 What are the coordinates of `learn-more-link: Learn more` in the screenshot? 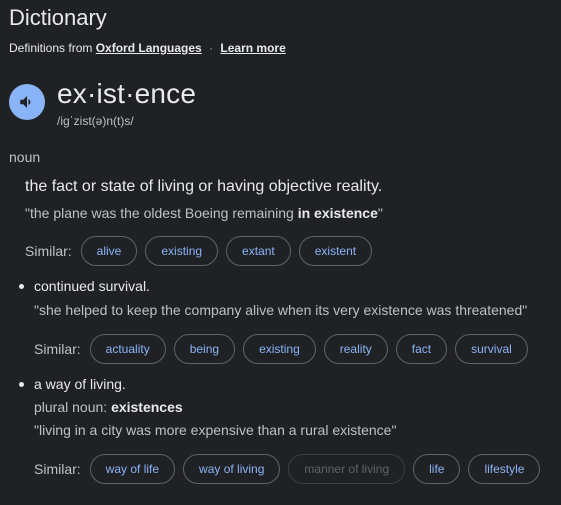 It's located at (252, 48).